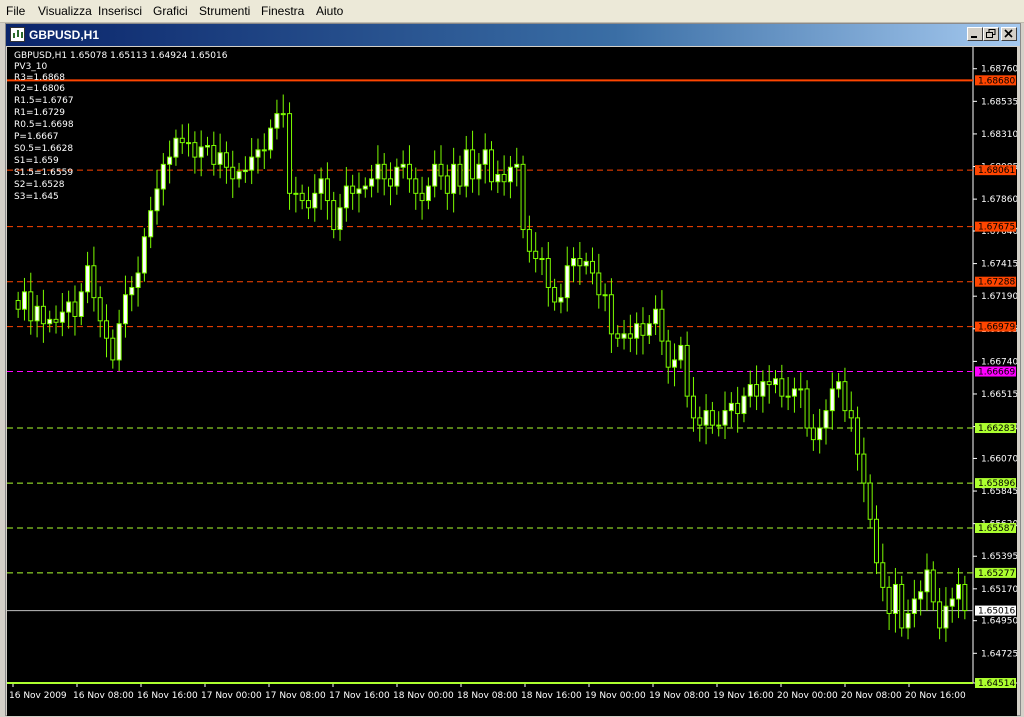  What do you see at coordinates (44, 149) in the screenshot?
I see `level-s0-5: S0.5=1.6628` at bounding box center [44, 149].